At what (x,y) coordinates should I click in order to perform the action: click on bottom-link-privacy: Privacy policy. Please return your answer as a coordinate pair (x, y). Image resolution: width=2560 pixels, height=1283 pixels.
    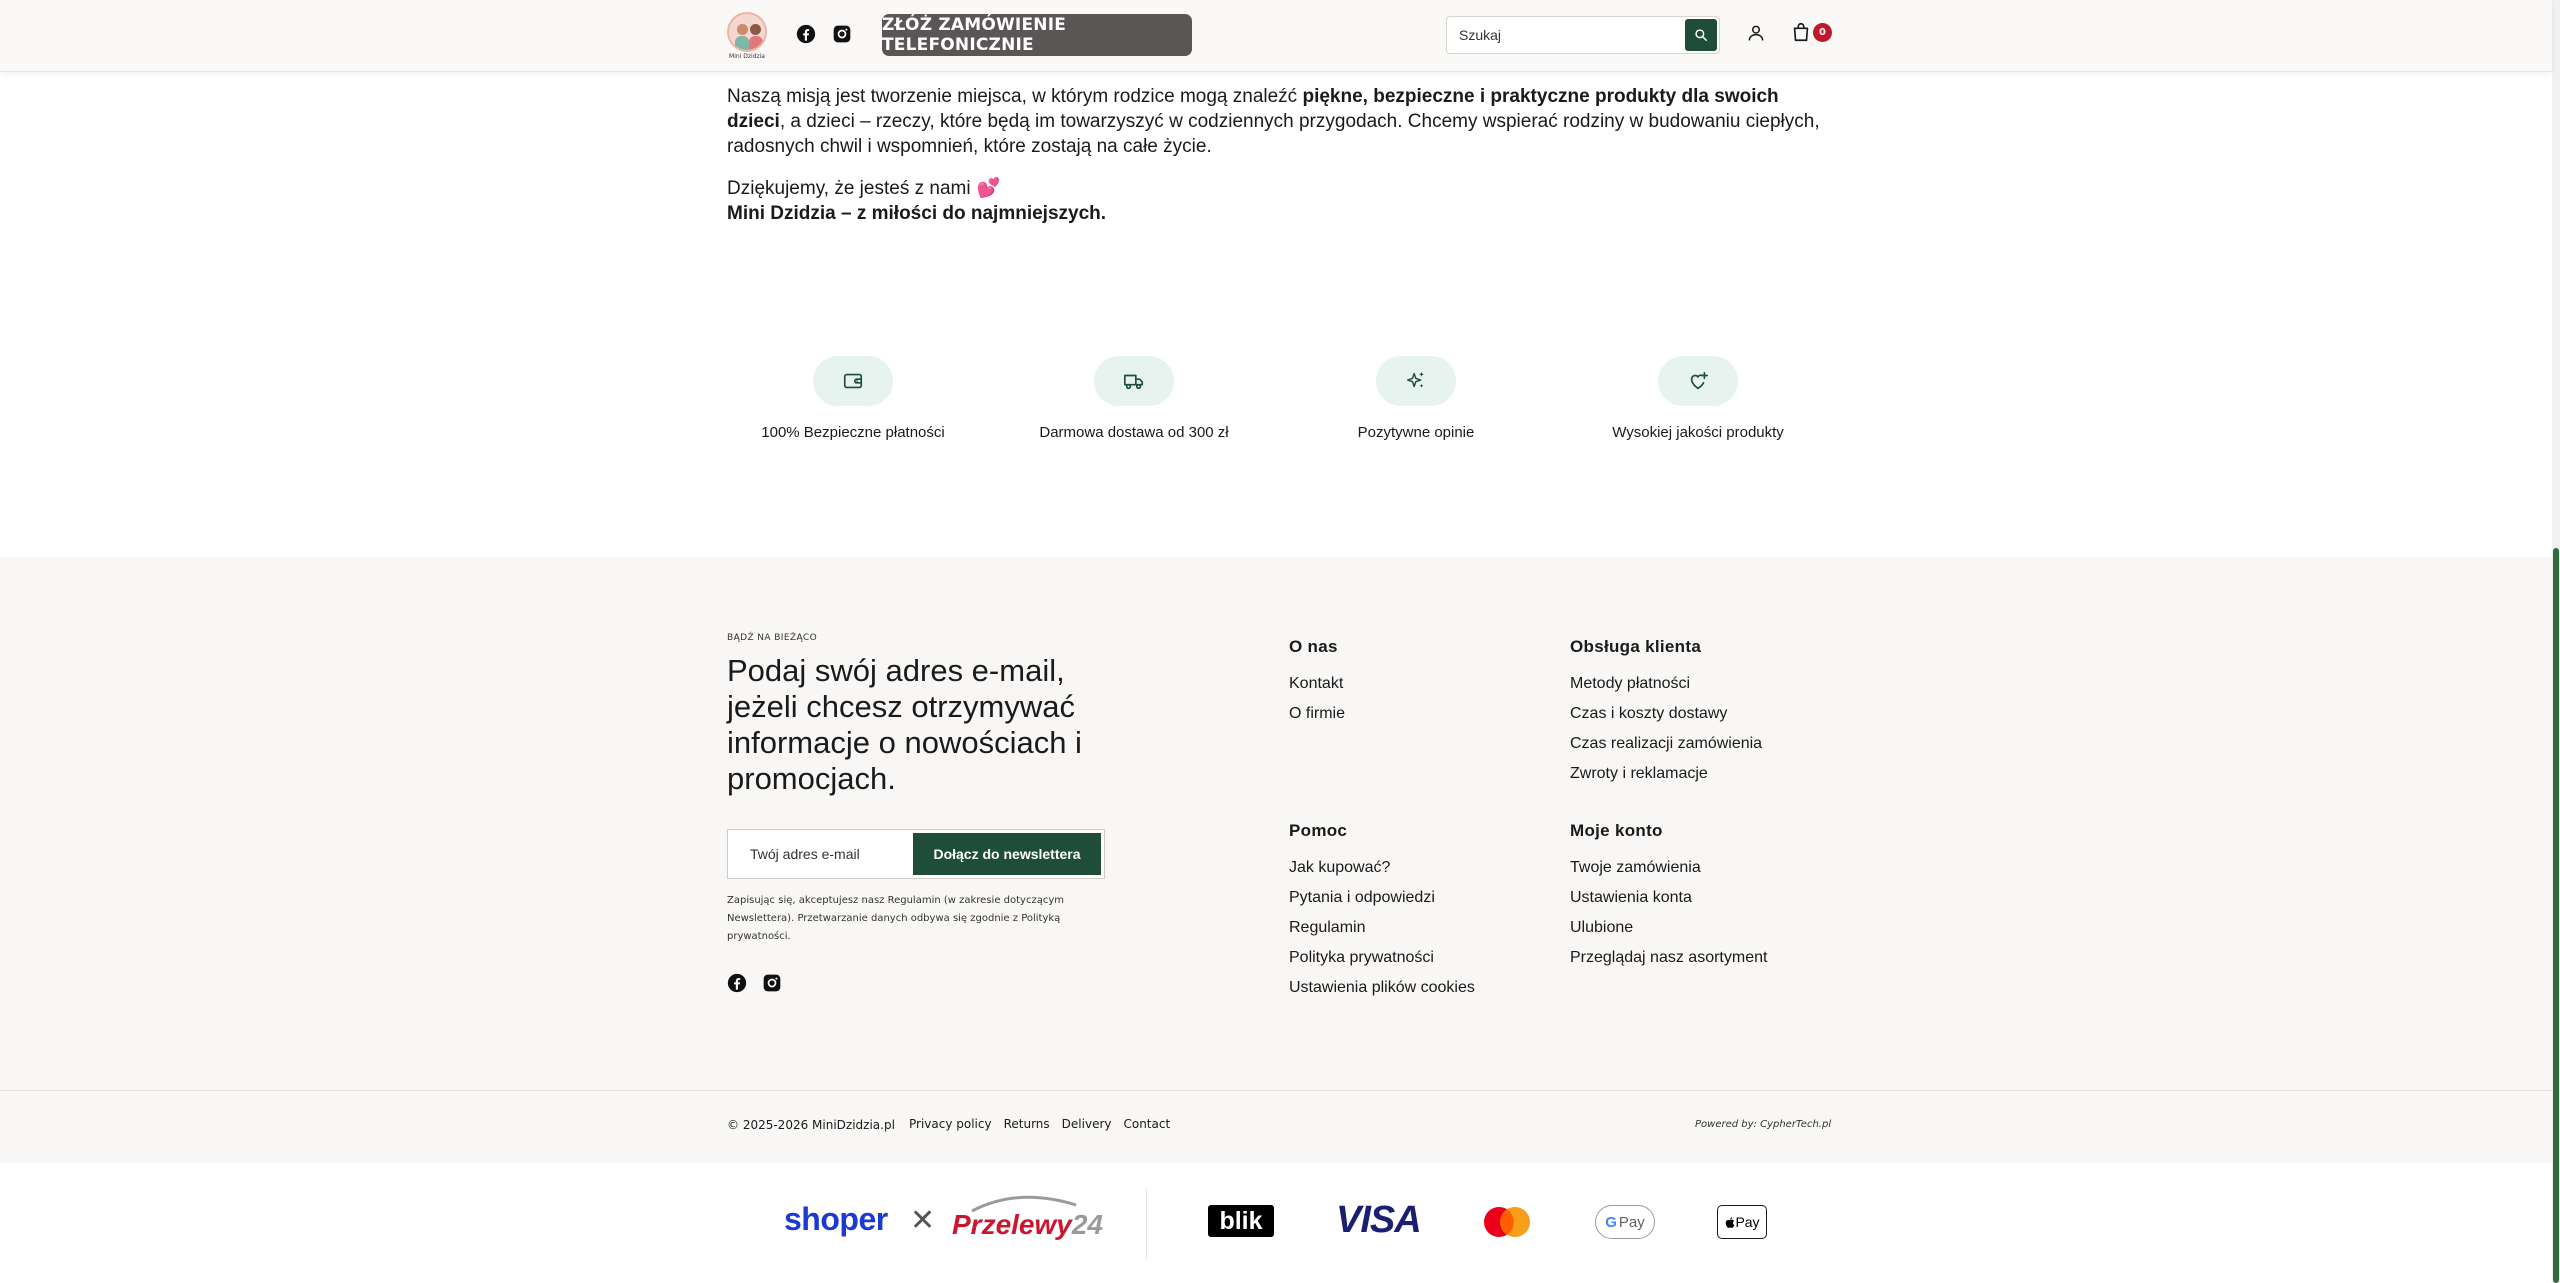
    Looking at the image, I should click on (950, 1124).